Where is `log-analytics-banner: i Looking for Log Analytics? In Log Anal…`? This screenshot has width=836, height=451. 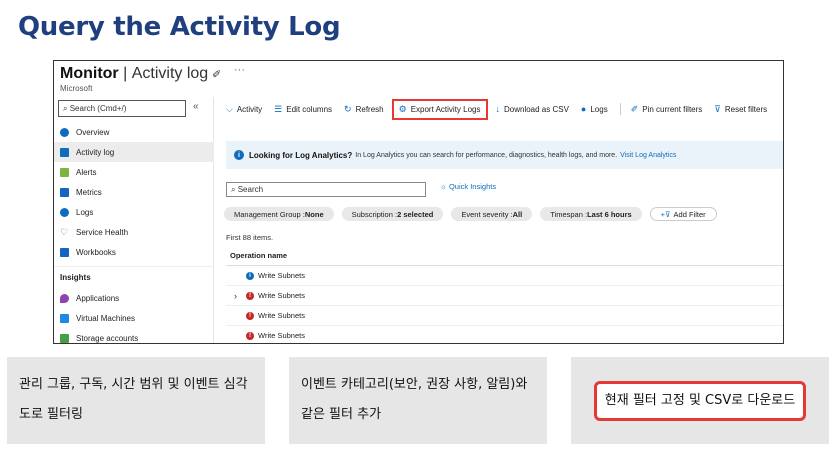
log-analytics-banner: i Looking for Log Analytics? In Log Anal… is located at coordinates (504, 155).